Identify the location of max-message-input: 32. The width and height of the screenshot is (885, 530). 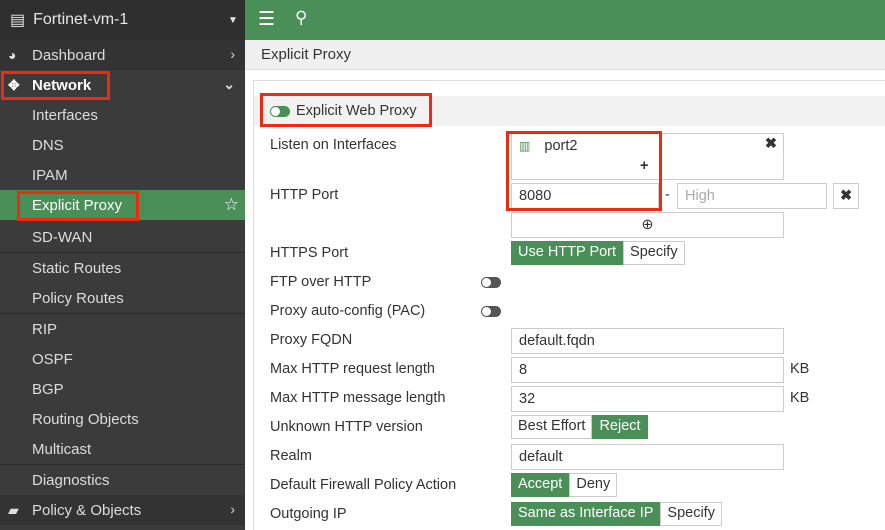
(647, 399).